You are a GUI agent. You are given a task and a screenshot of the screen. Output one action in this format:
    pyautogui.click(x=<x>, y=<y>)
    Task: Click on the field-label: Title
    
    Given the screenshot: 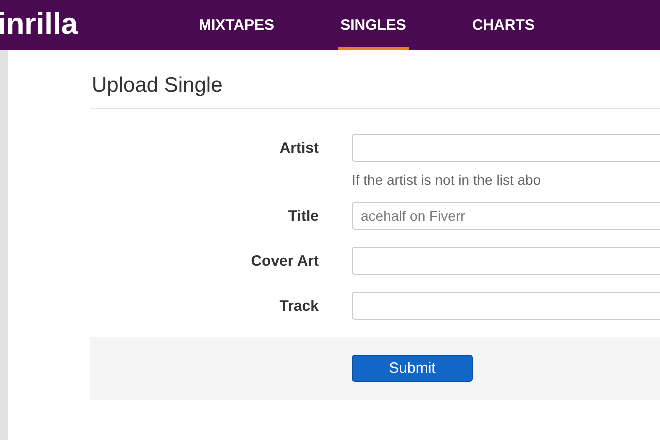 What is the action you would take?
    pyautogui.click(x=303, y=216)
    